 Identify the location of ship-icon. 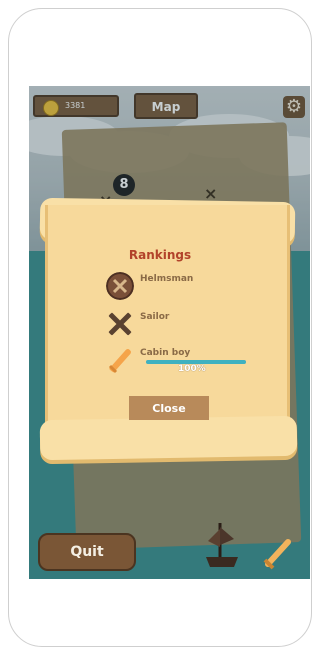
(222, 545).